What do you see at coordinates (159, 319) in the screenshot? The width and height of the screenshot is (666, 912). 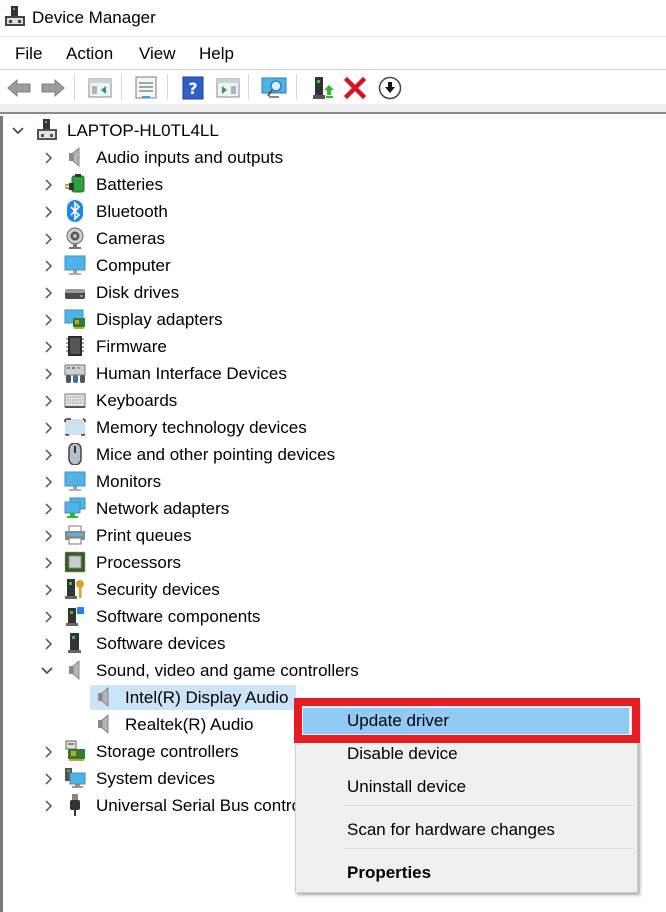 I see `tree-category-label: Display adapters` at bounding box center [159, 319].